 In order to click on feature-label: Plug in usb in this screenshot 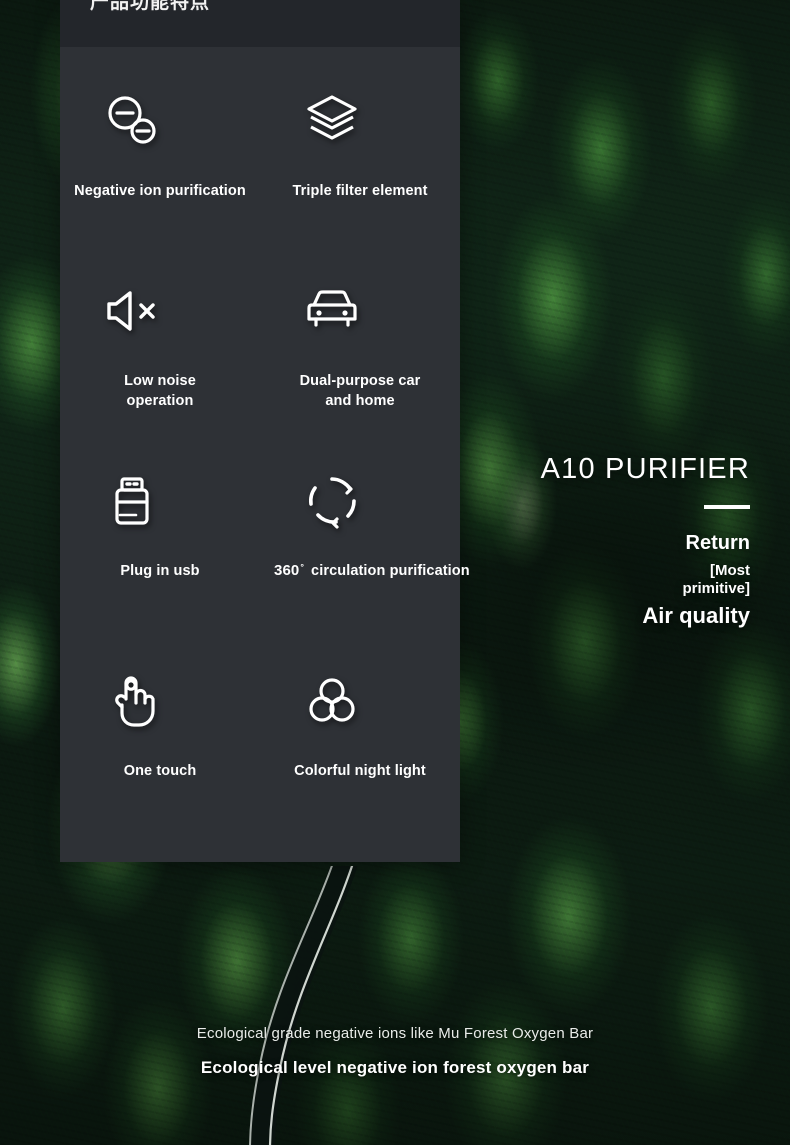, I will do `click(160, 571)`.